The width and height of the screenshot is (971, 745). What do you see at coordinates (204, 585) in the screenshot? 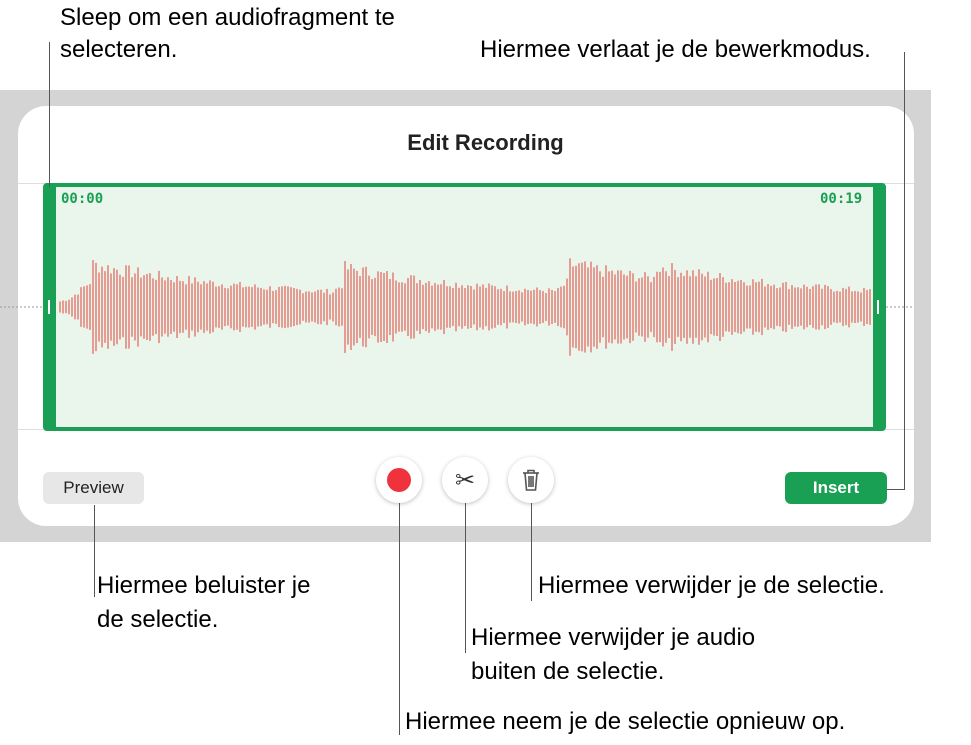
I see `callout-preview-line1: Hiermee beluister je` at bounding box center [204, 585].